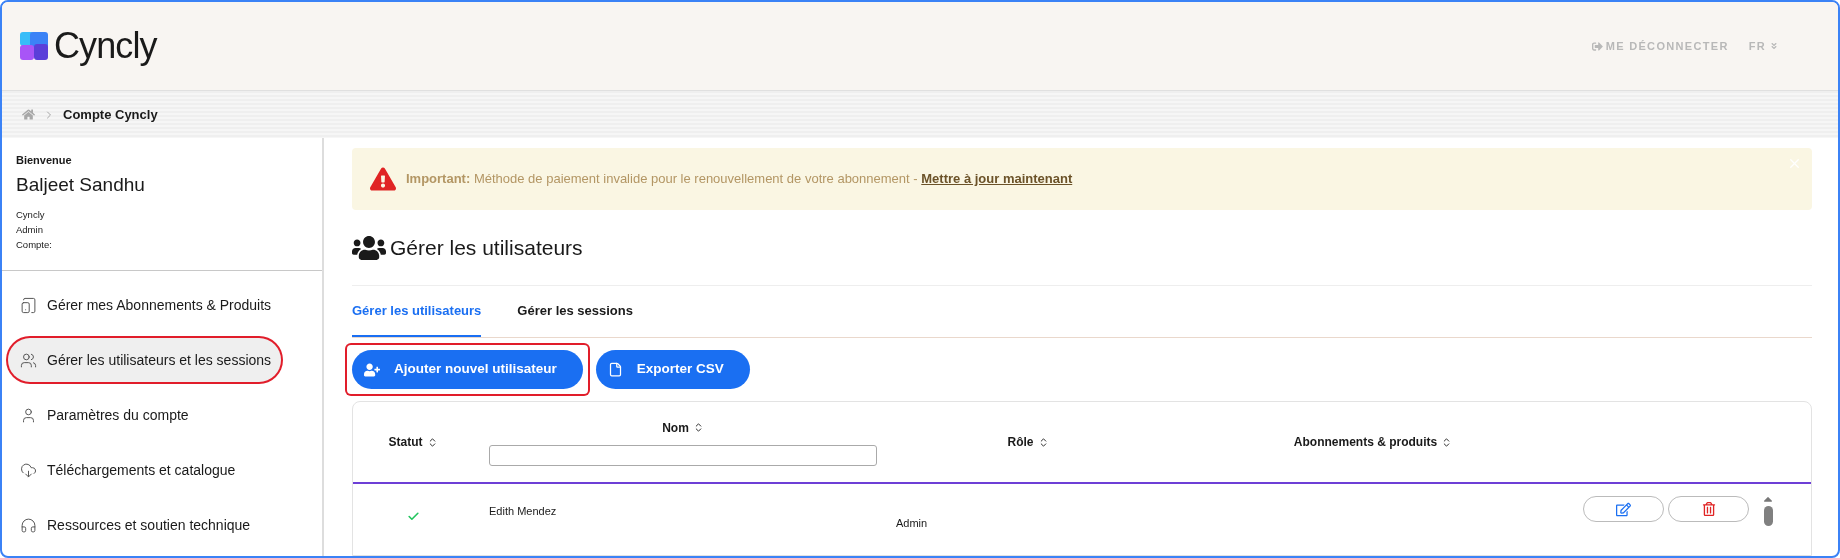  I want to click on chevron-down-icon, so click(1774, 46).